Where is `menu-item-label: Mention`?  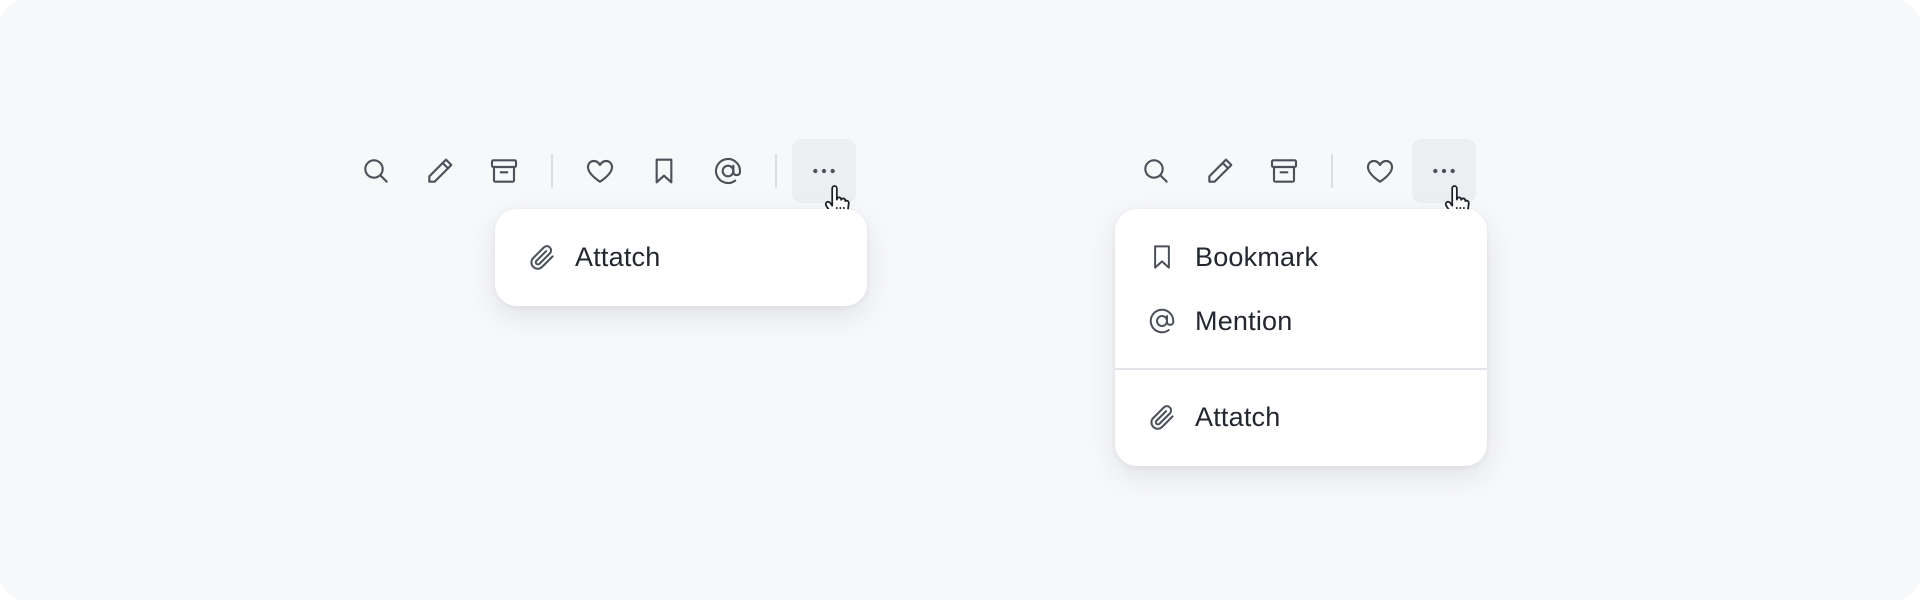 menu-item-label: Mention is located at coordinates (1244, 320).